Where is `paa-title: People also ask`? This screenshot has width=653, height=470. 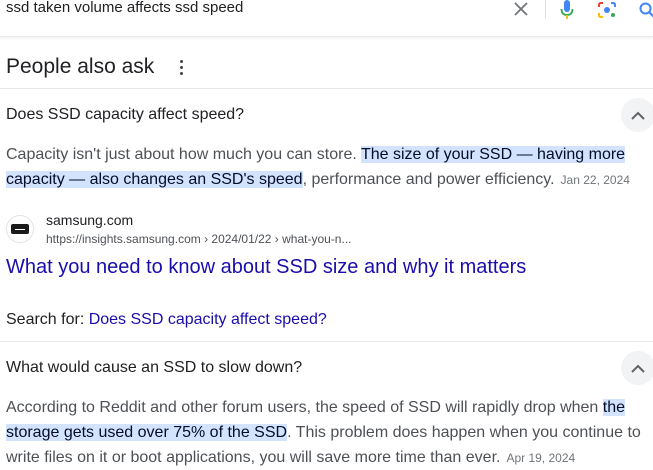 paa-title: People also ask is located at coordinates (80, 66).